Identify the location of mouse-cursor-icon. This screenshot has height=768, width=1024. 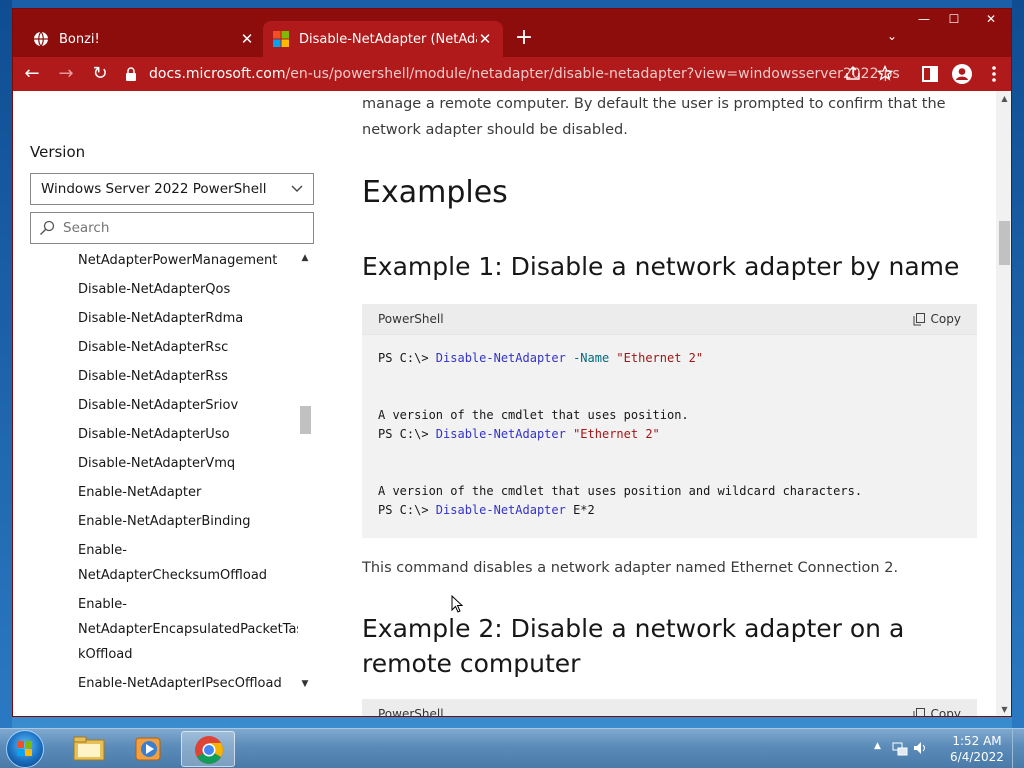
(457, 604).